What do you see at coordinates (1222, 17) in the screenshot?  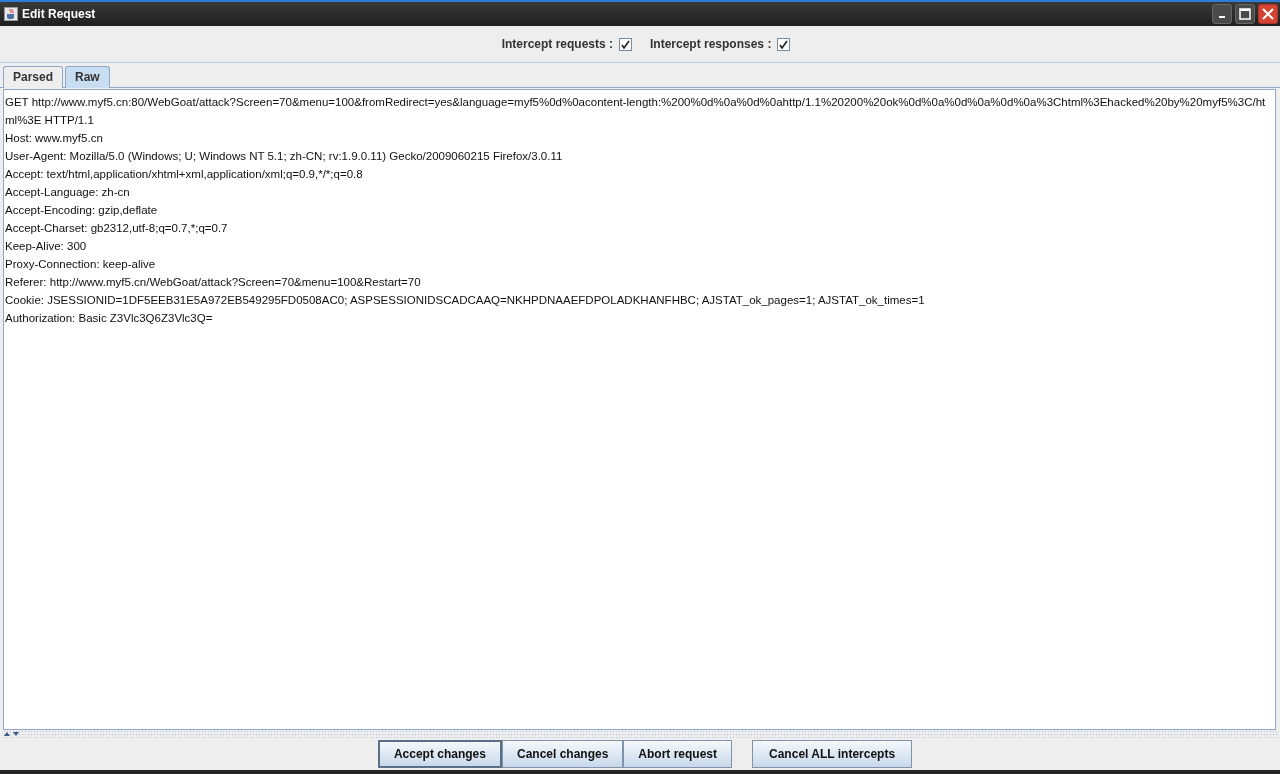 I see `minimize-icon` at bounding box center [1222, 17].